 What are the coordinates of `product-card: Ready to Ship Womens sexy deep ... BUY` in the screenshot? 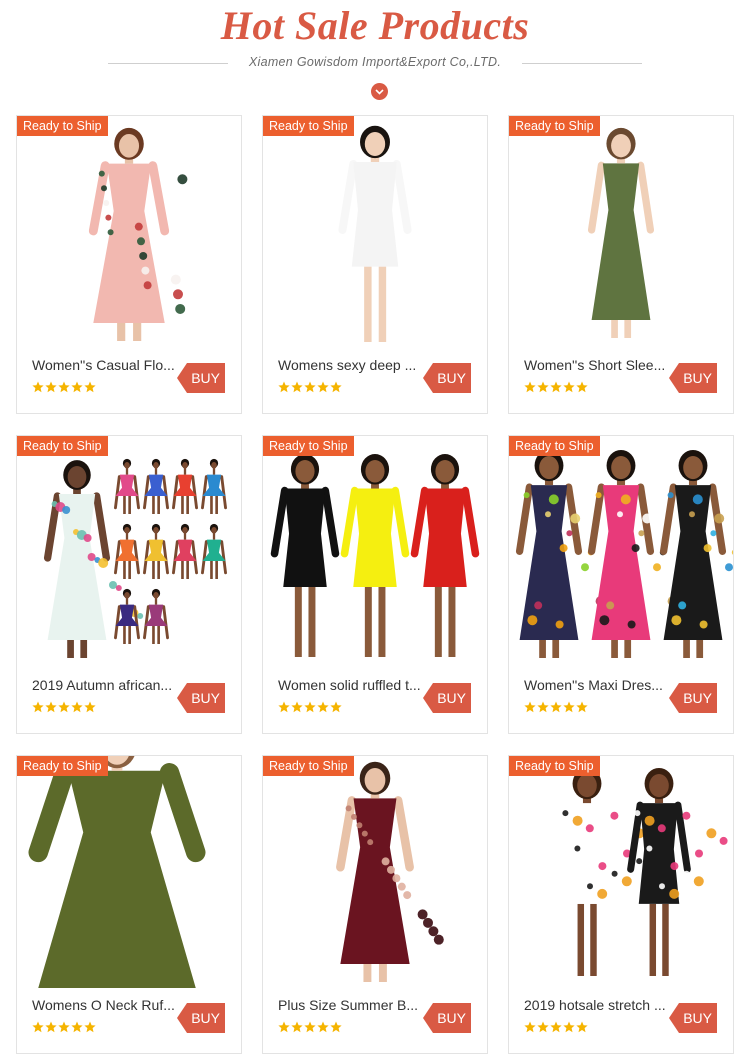 It's located at (375, 264).